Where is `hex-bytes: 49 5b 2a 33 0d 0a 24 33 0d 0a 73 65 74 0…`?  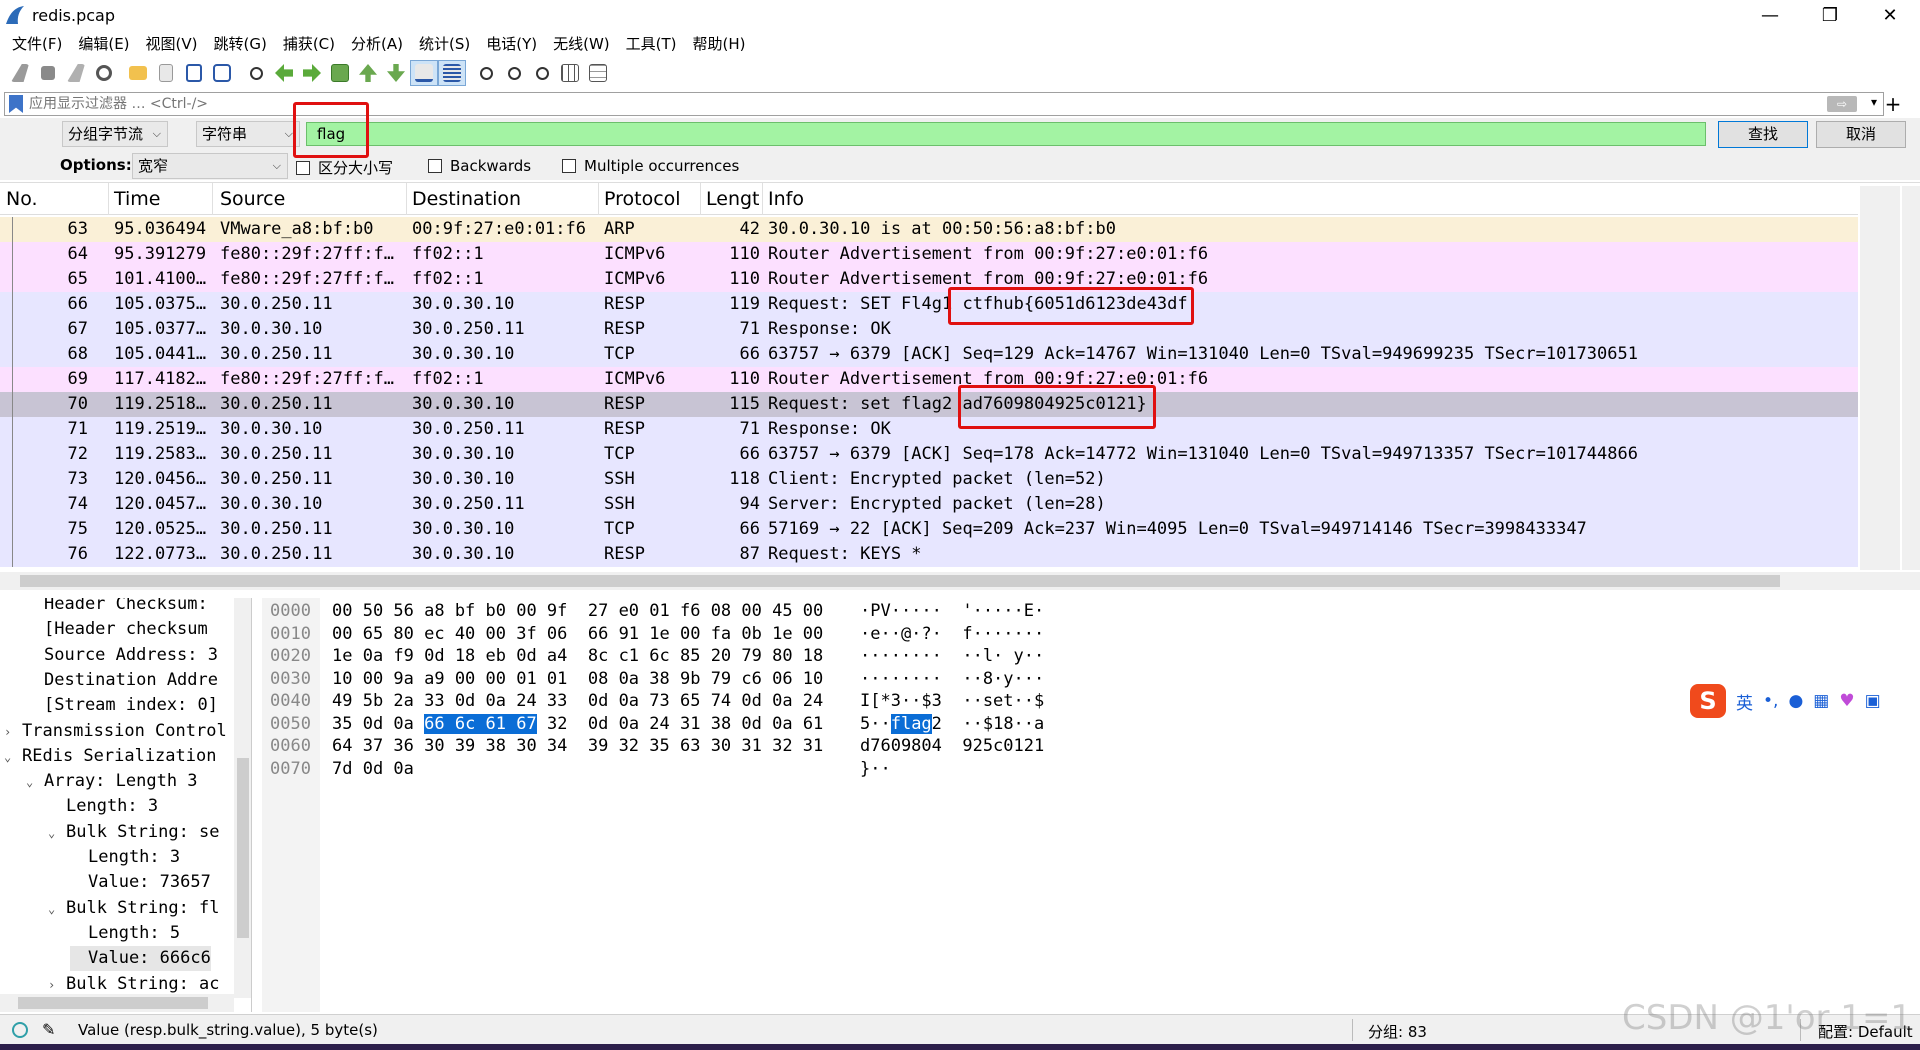
hex-bytes: 49 5b 2a 33 0d 0a 24 33 0d 0a 73 65 74 0… is located at coordinates (577, 701).